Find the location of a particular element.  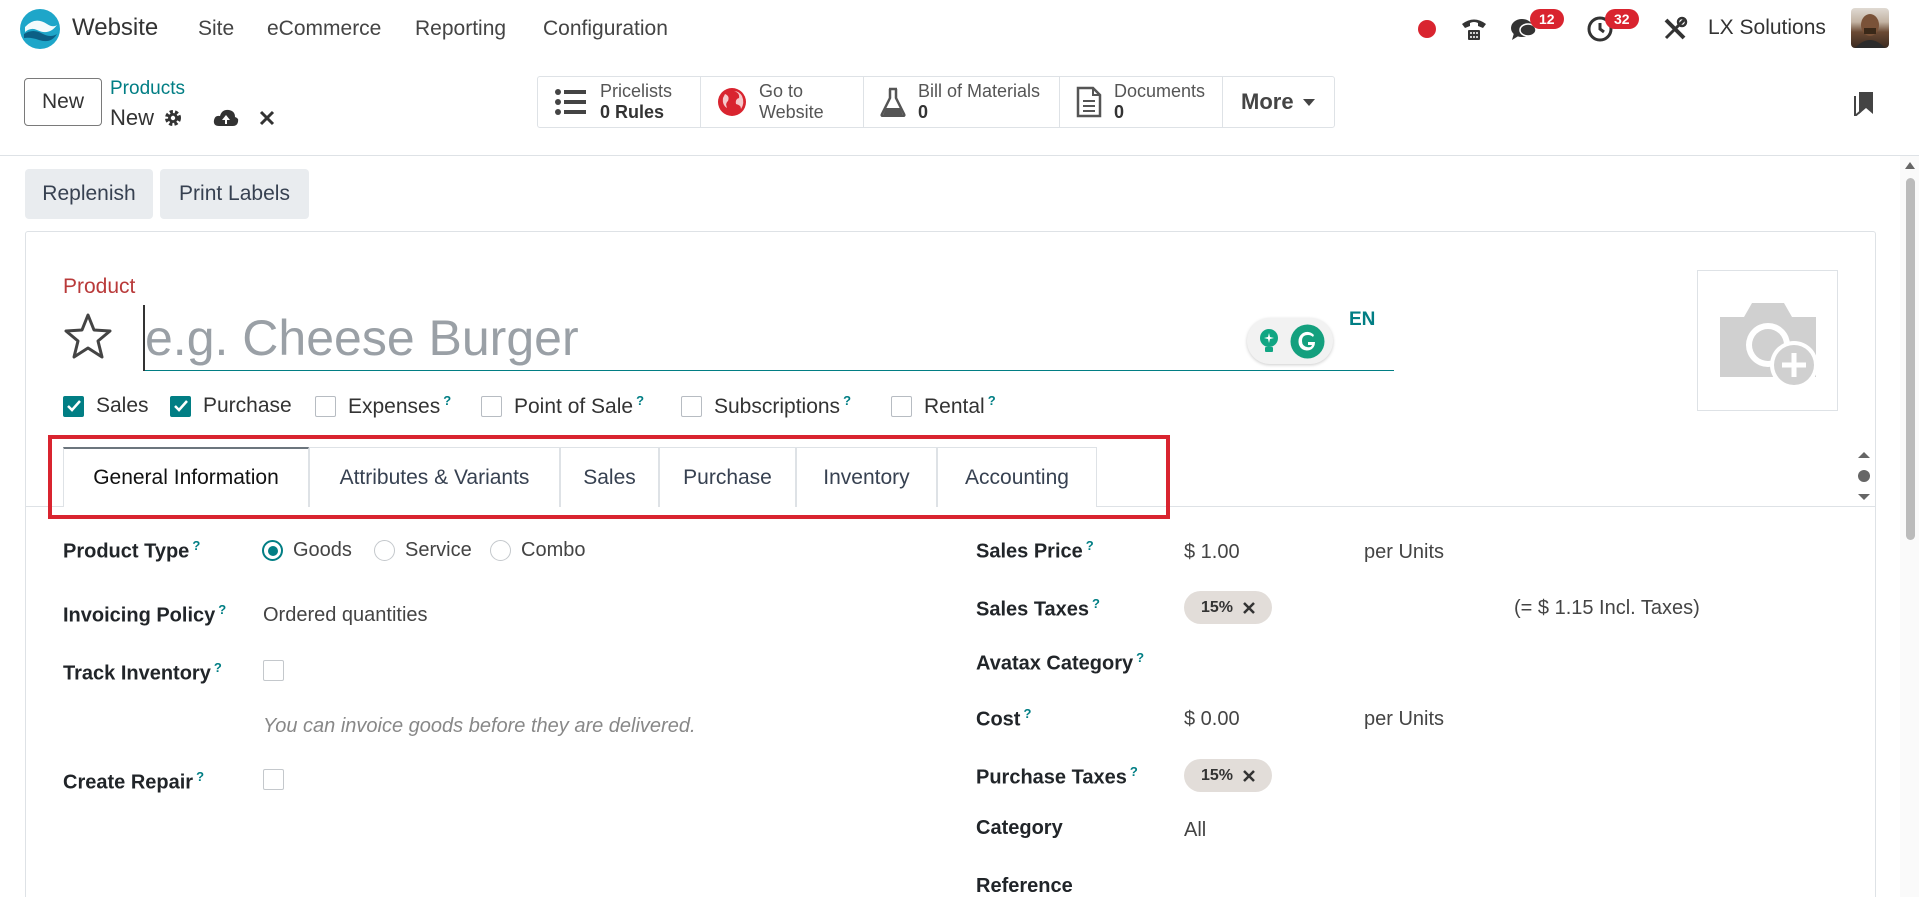

company-switcher: LX Solutions is located at coordinates (1767, 28).